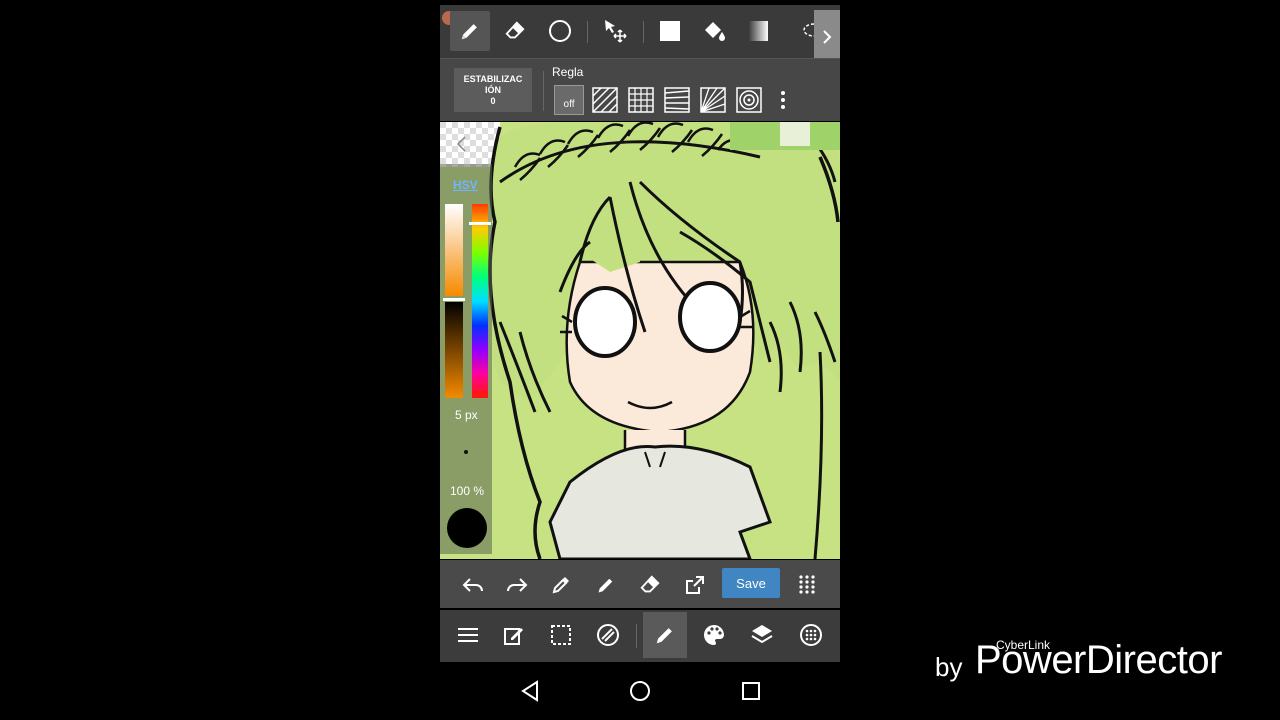 The width and height of the screenshot is (1280, 720). I want to click on circle-icon, so click(560, 31).